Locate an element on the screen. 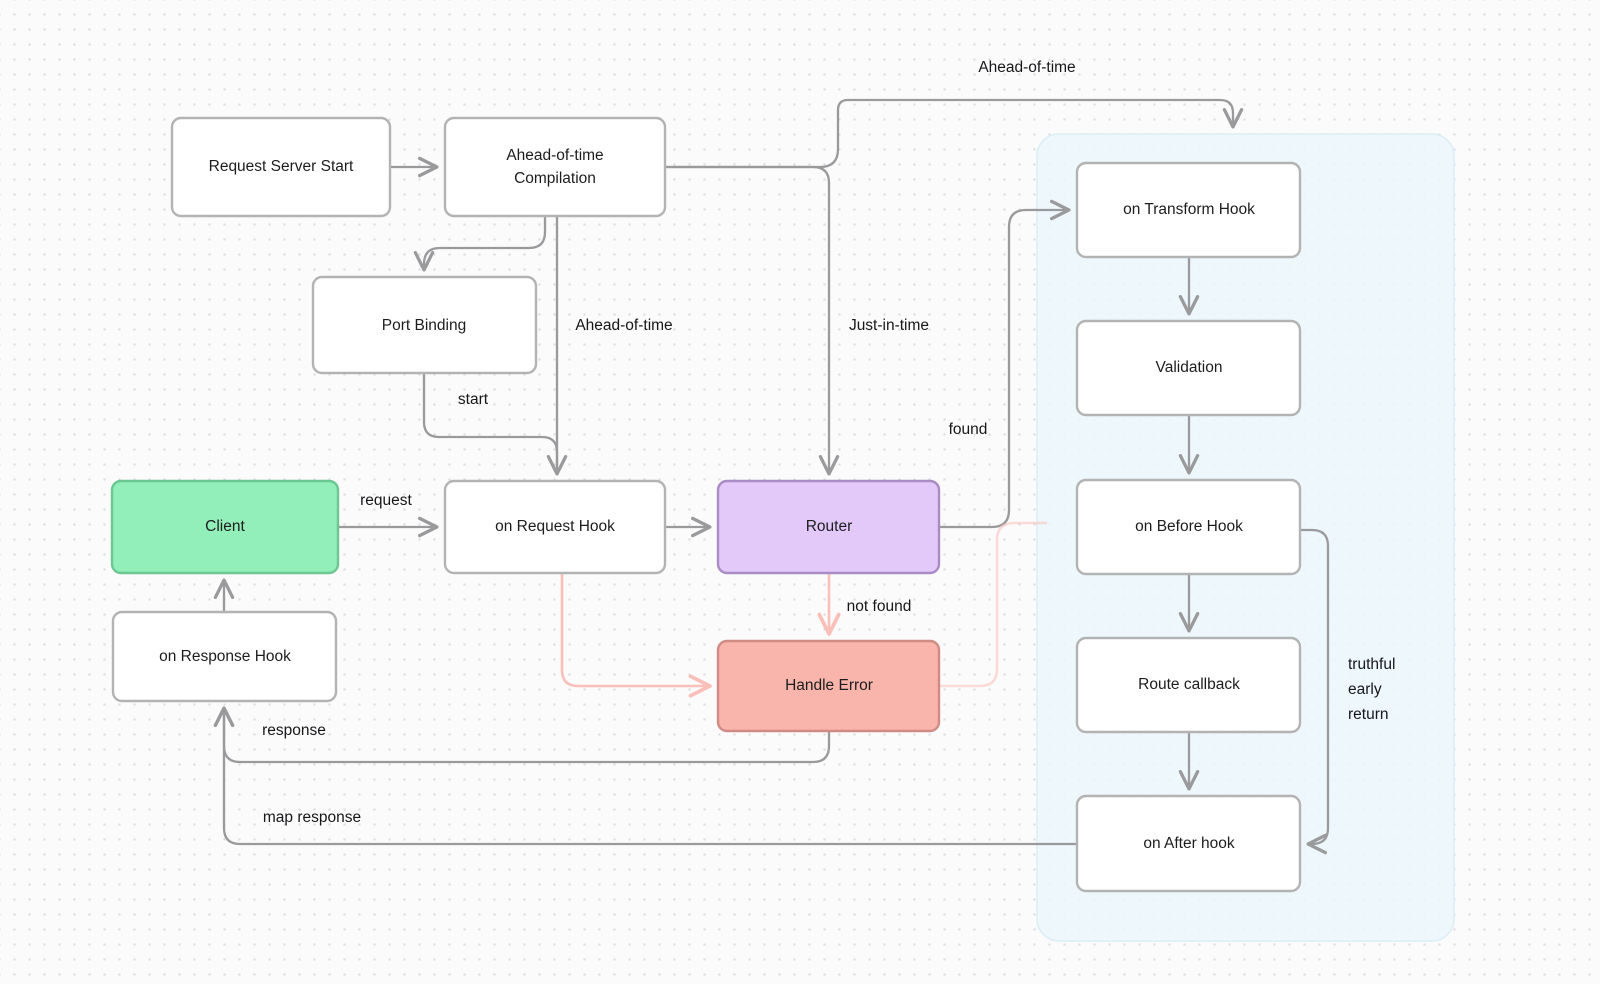 The image size is (1600, 984). edge-label-request: request is located at coordinates (386, 500).